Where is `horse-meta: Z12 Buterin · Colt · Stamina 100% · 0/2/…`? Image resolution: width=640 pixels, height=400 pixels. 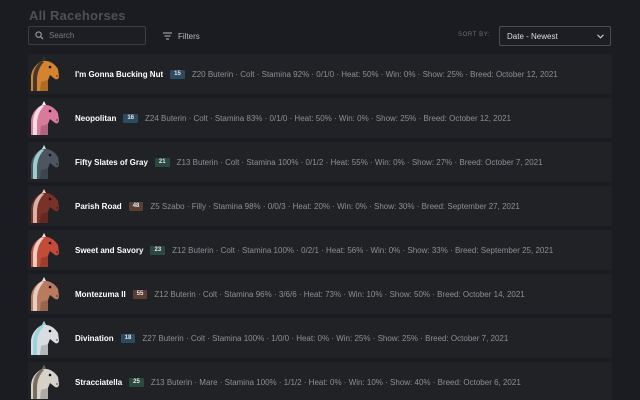
horse-meta: Z12 Buterin · Colt · Stamina 100% · 0/2/… is located at coordinates (363, 250).